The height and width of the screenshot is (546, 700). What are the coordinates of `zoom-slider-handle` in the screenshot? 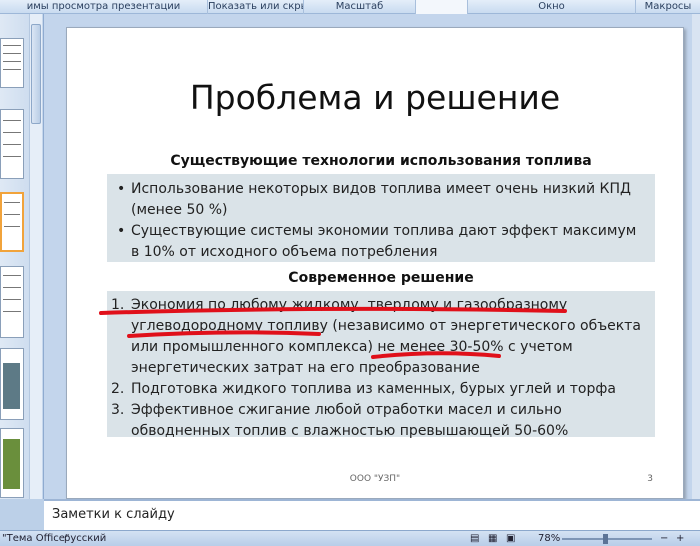 It's located at (605, 539).